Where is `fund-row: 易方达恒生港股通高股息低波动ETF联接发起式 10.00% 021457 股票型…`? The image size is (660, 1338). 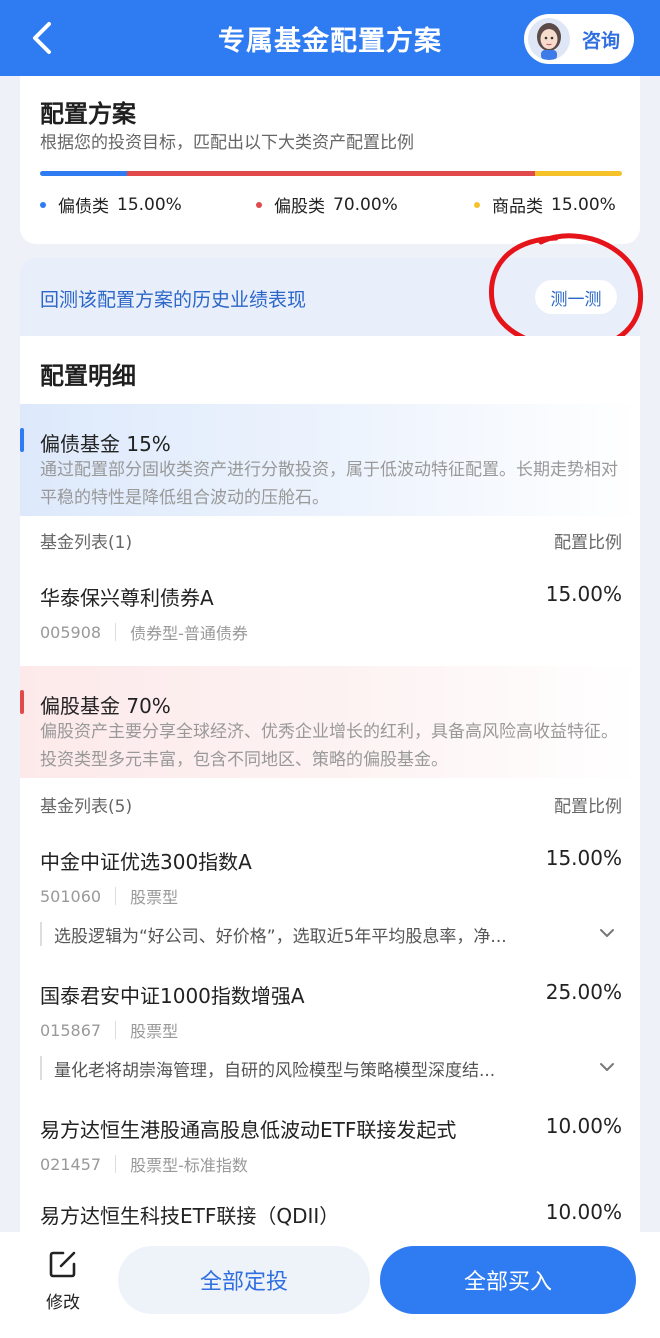
fund-row: 易方达恒生港股通高股息低波动ETF联接发起式 10.00% 021457 股票型… is located at coordinates (331, 1145).